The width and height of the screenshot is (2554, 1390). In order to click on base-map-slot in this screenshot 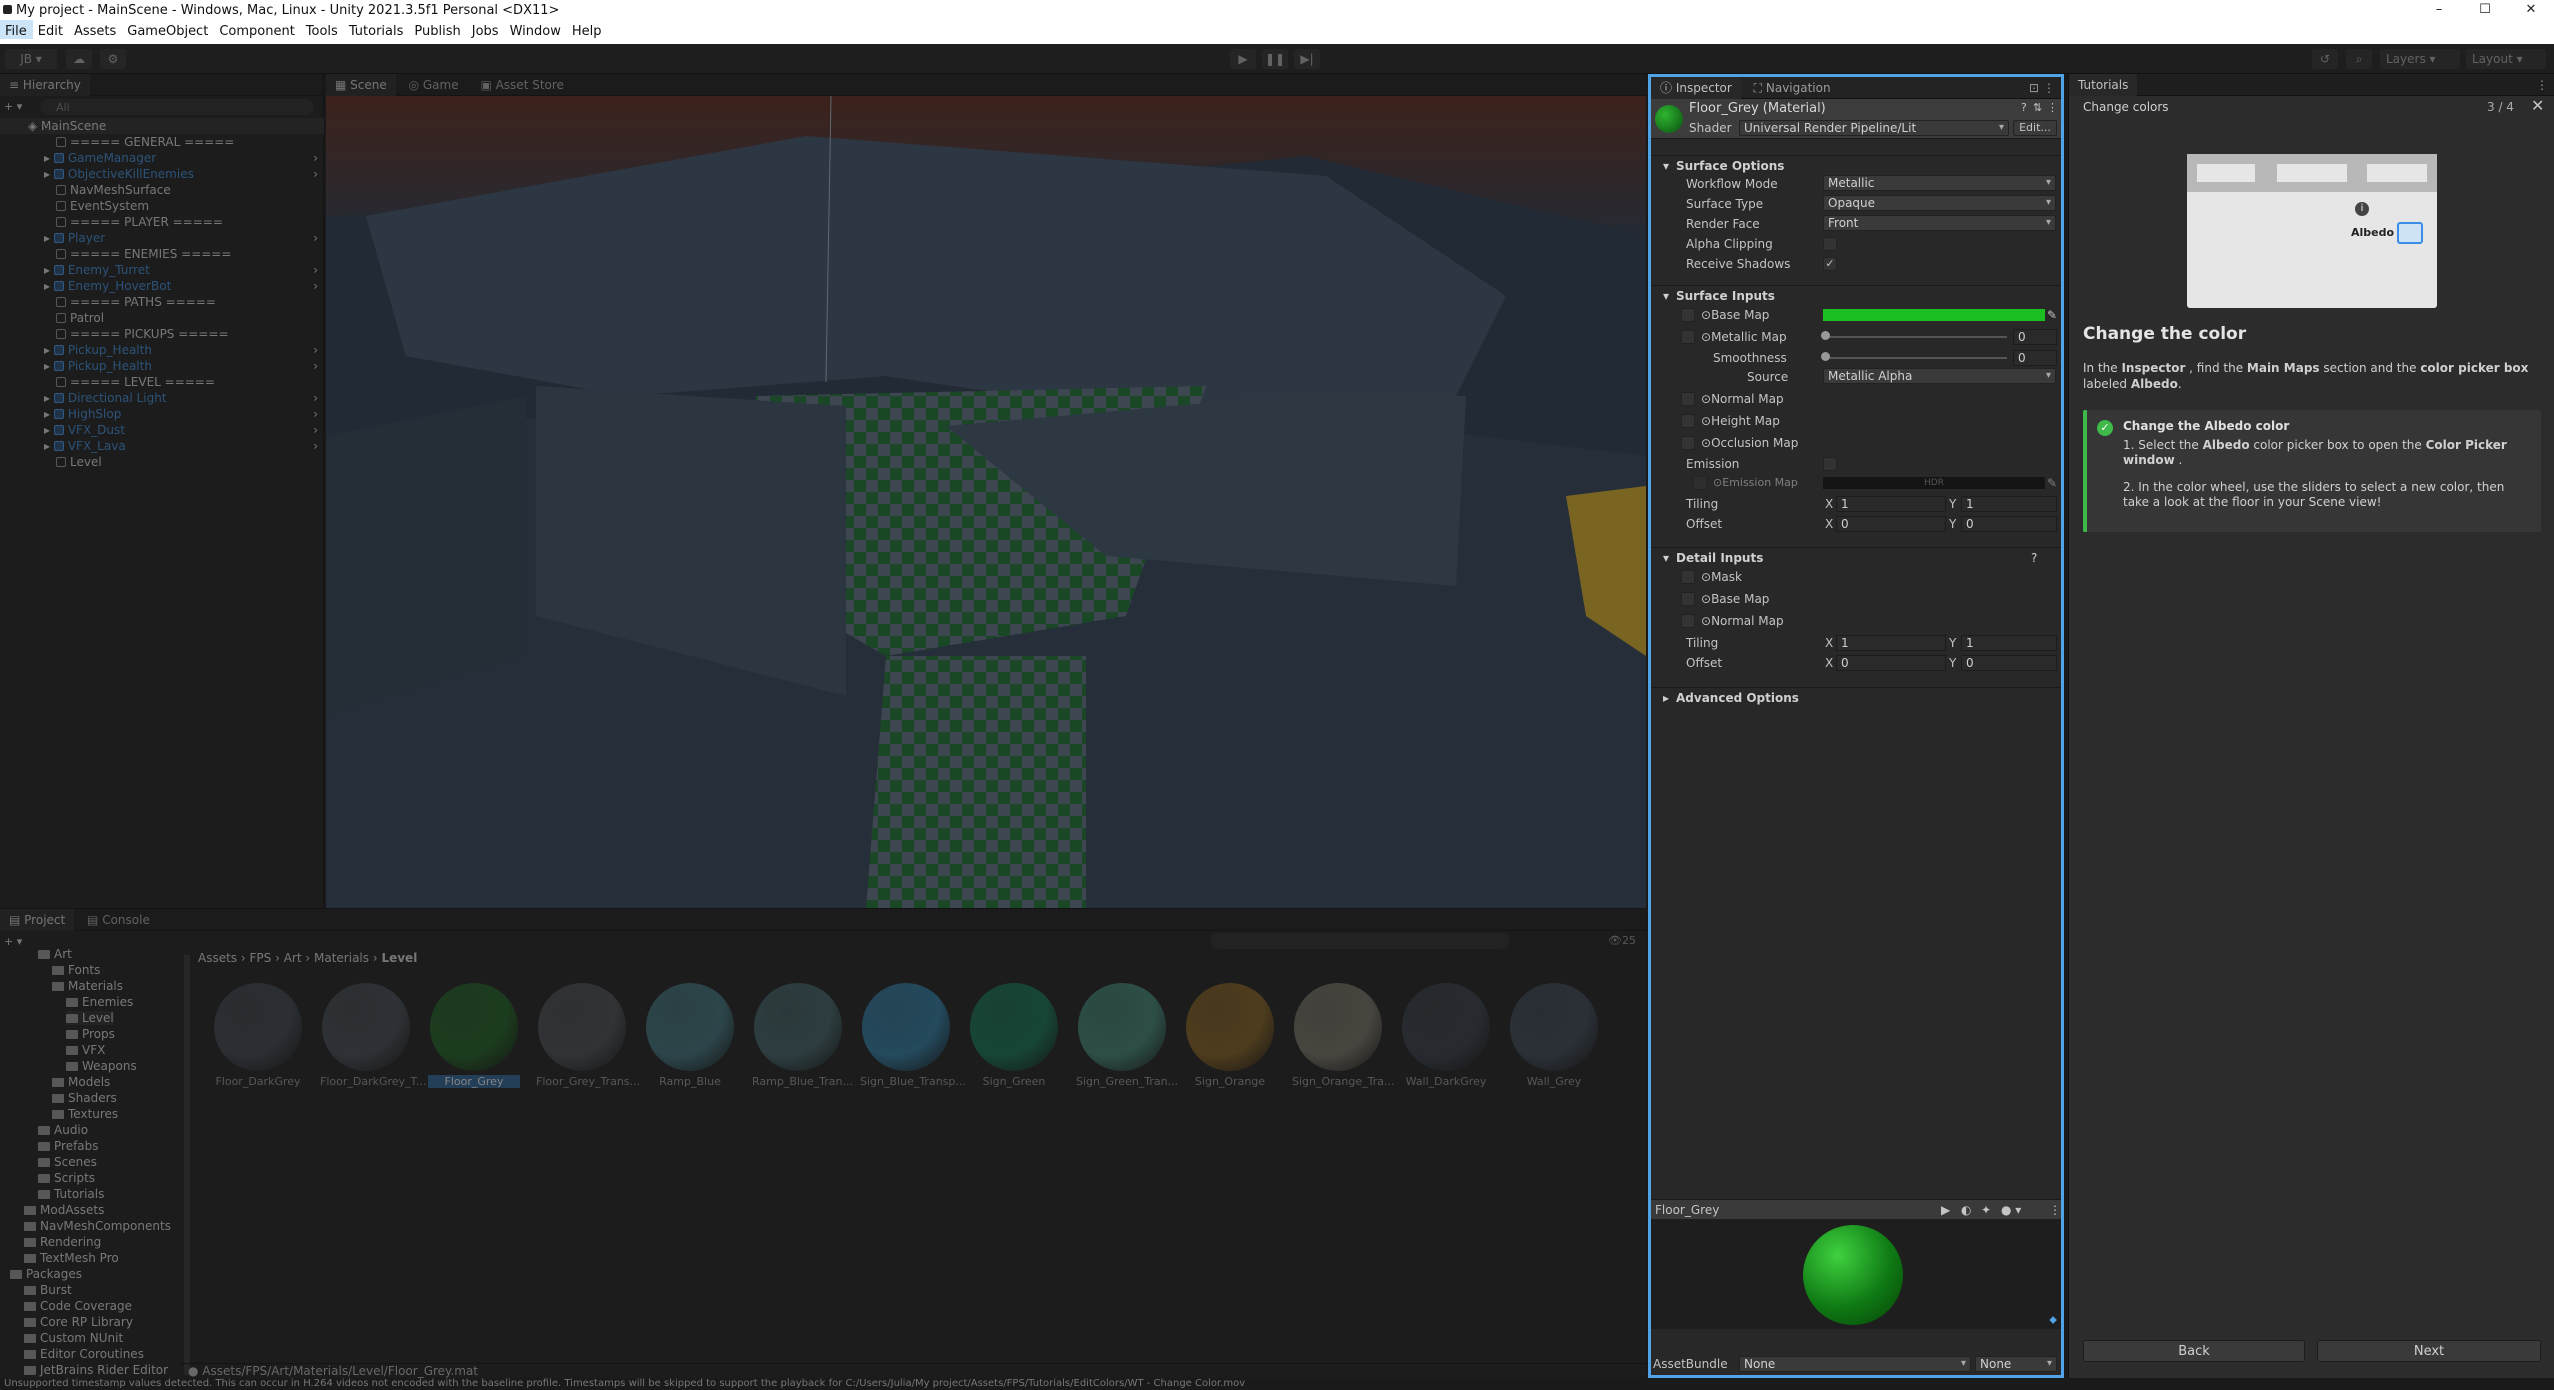, I will do `click(1688, 315)`.